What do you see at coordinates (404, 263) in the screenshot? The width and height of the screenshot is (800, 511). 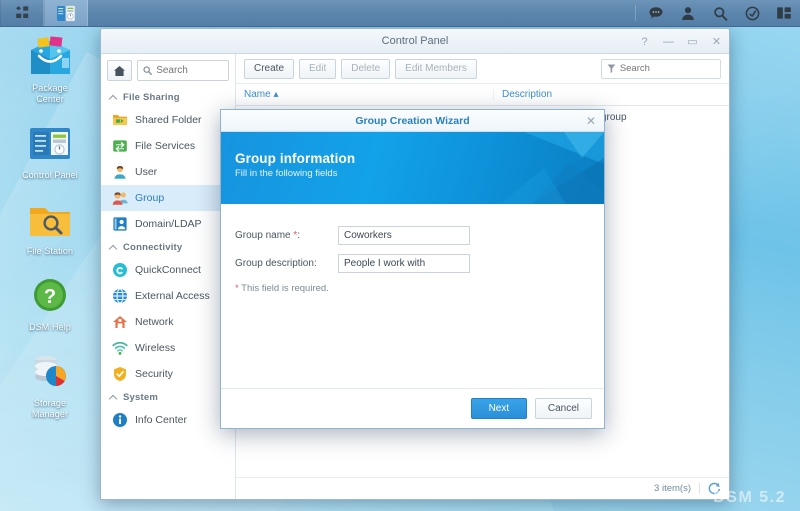 I see `group-description-field` at bounding box center [404, 263].